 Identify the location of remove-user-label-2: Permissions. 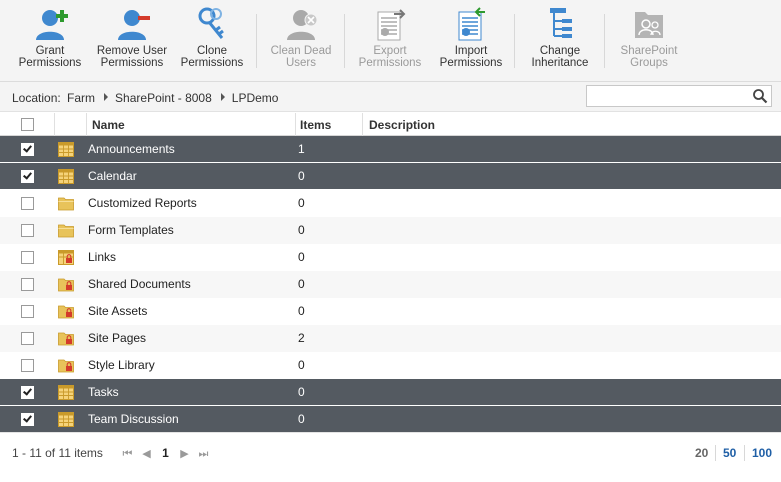
(132, 63).